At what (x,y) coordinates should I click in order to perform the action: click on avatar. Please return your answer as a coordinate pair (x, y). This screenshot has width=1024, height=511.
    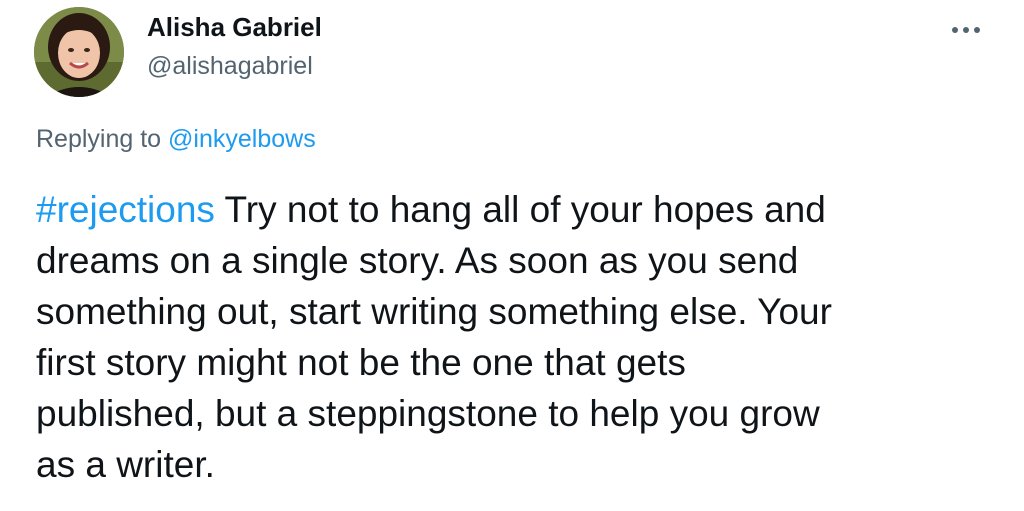
    Looking at the image, I should click on (79, 52).